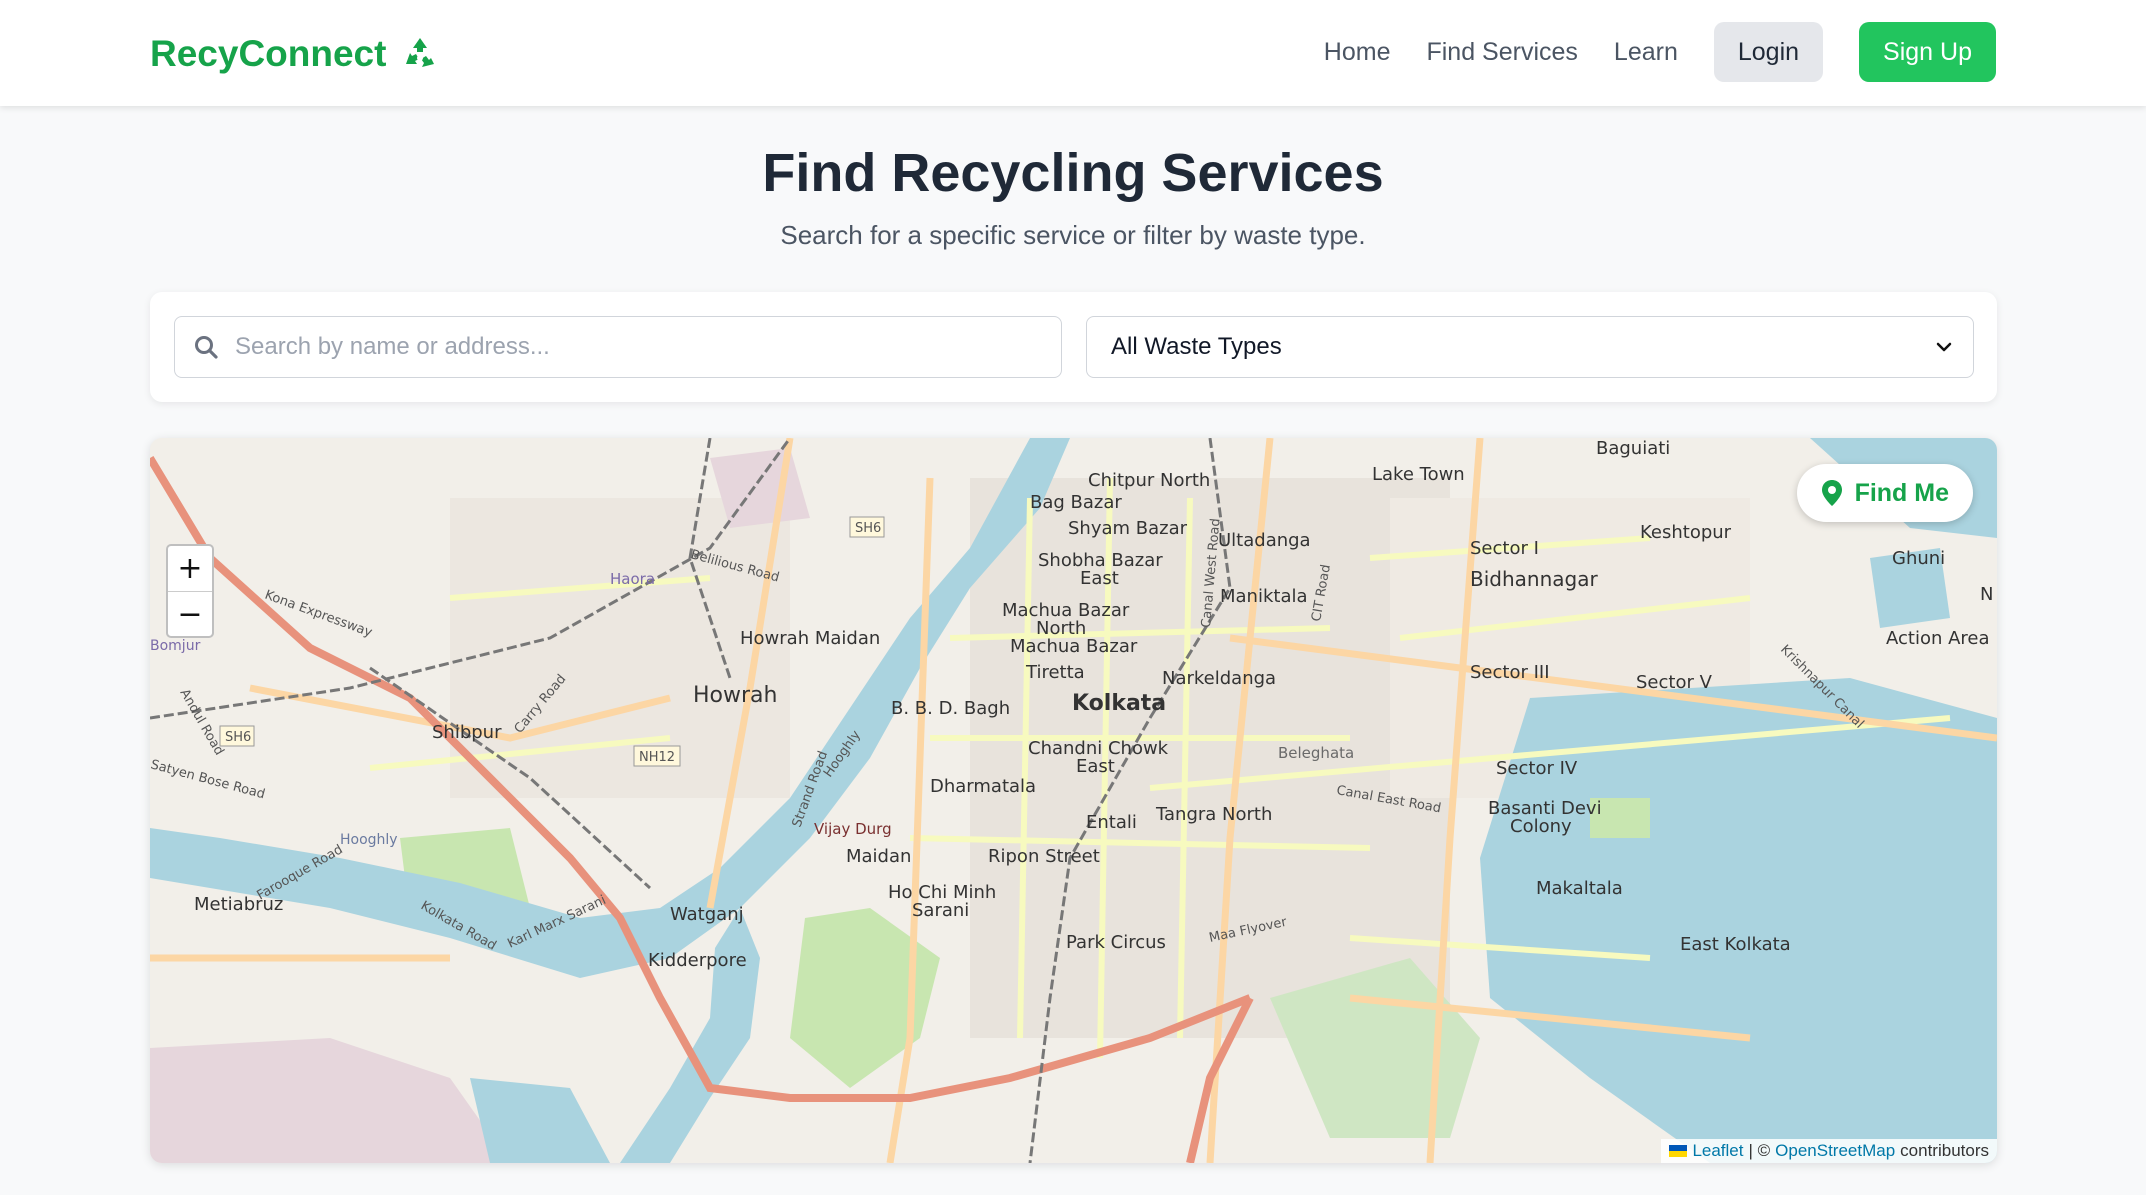 The image size is (2146, 1195). Describe the element at coordinates (1357, 52) in the screenshot. I see `nav-home-link: Home` at that location.